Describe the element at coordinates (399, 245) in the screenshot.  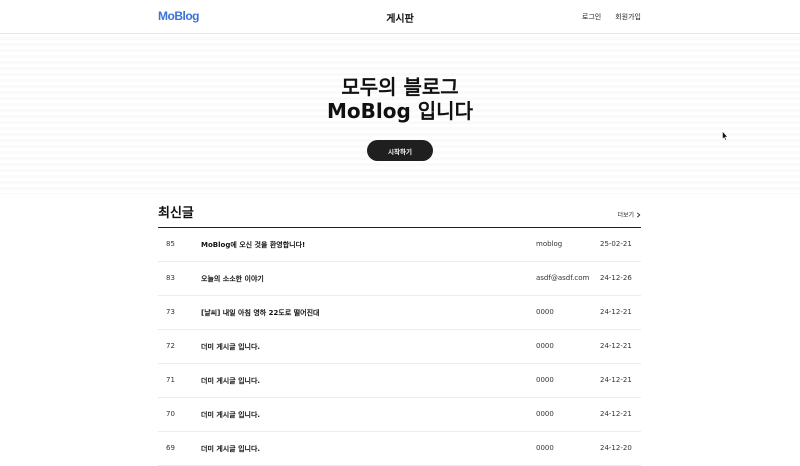
I see `post-row: 85 MoBlog에 오신 것을 환영합니다! moblog 25-02-21` at that location.